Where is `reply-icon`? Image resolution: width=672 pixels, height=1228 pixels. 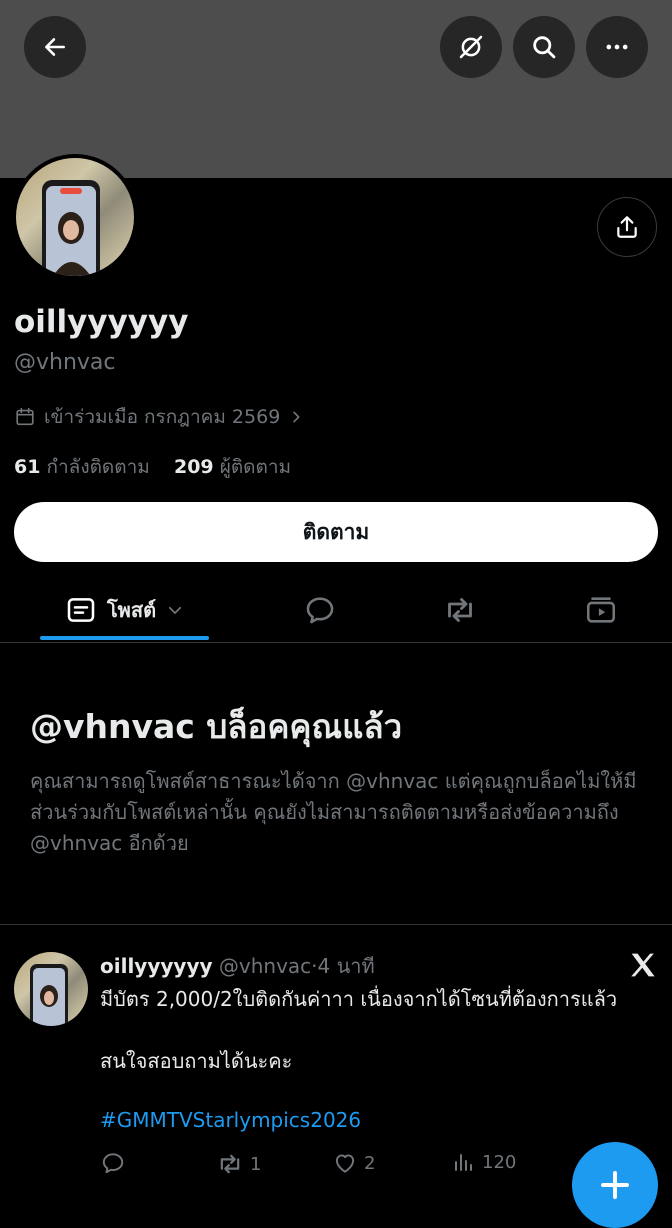
reply-icon is located at coordinates (113, 1163).